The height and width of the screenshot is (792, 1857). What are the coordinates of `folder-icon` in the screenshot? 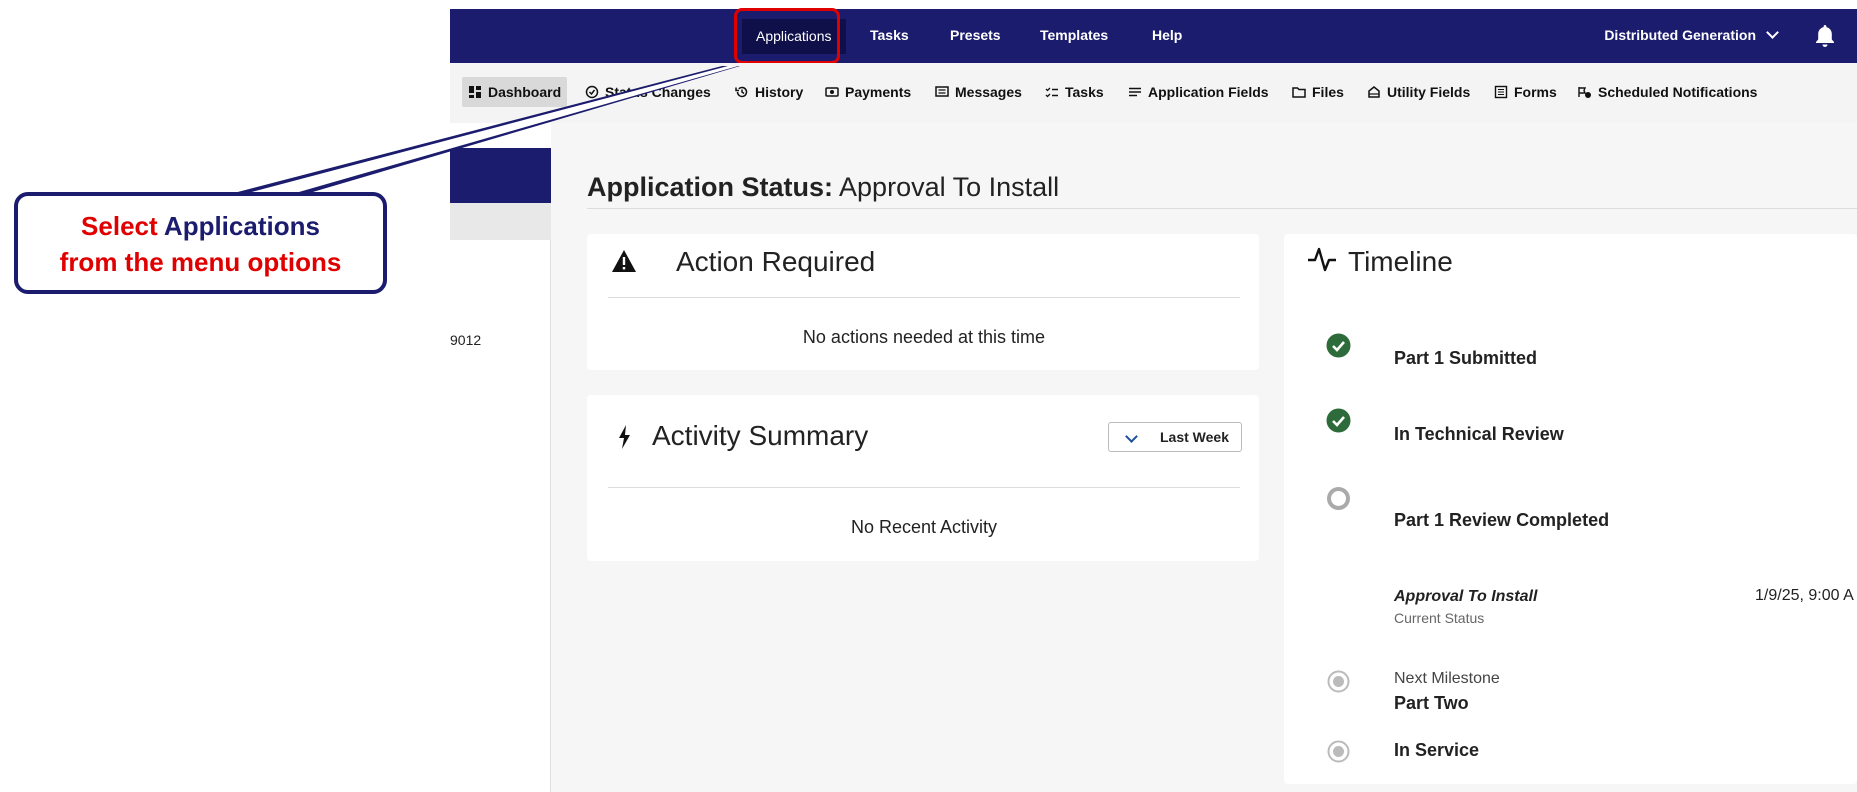 It's located at (1299, 92).